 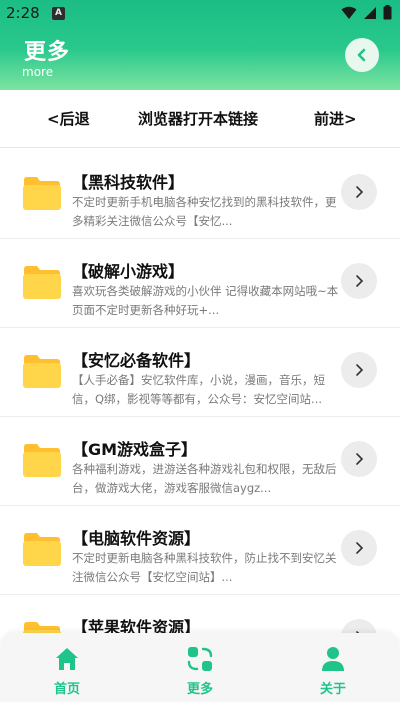 I want to click on tab-about-label: 关于, so click(x=332, y=689).